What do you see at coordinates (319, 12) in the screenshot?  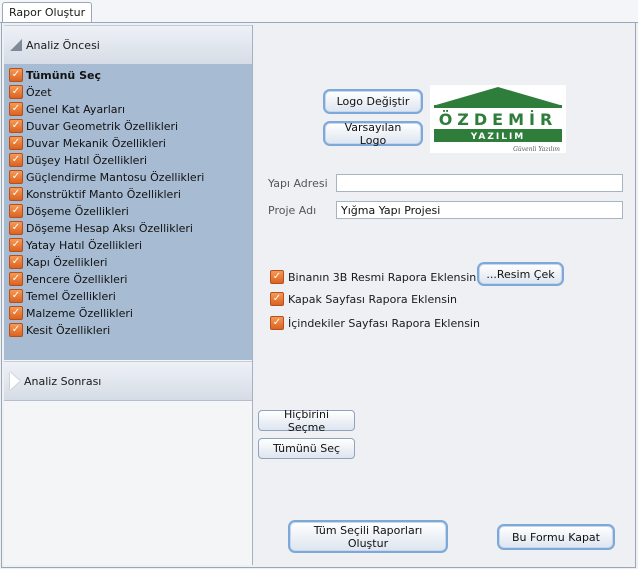 I see `tab-strip: Rapor Oluştur` at bounding box center [319, 12].